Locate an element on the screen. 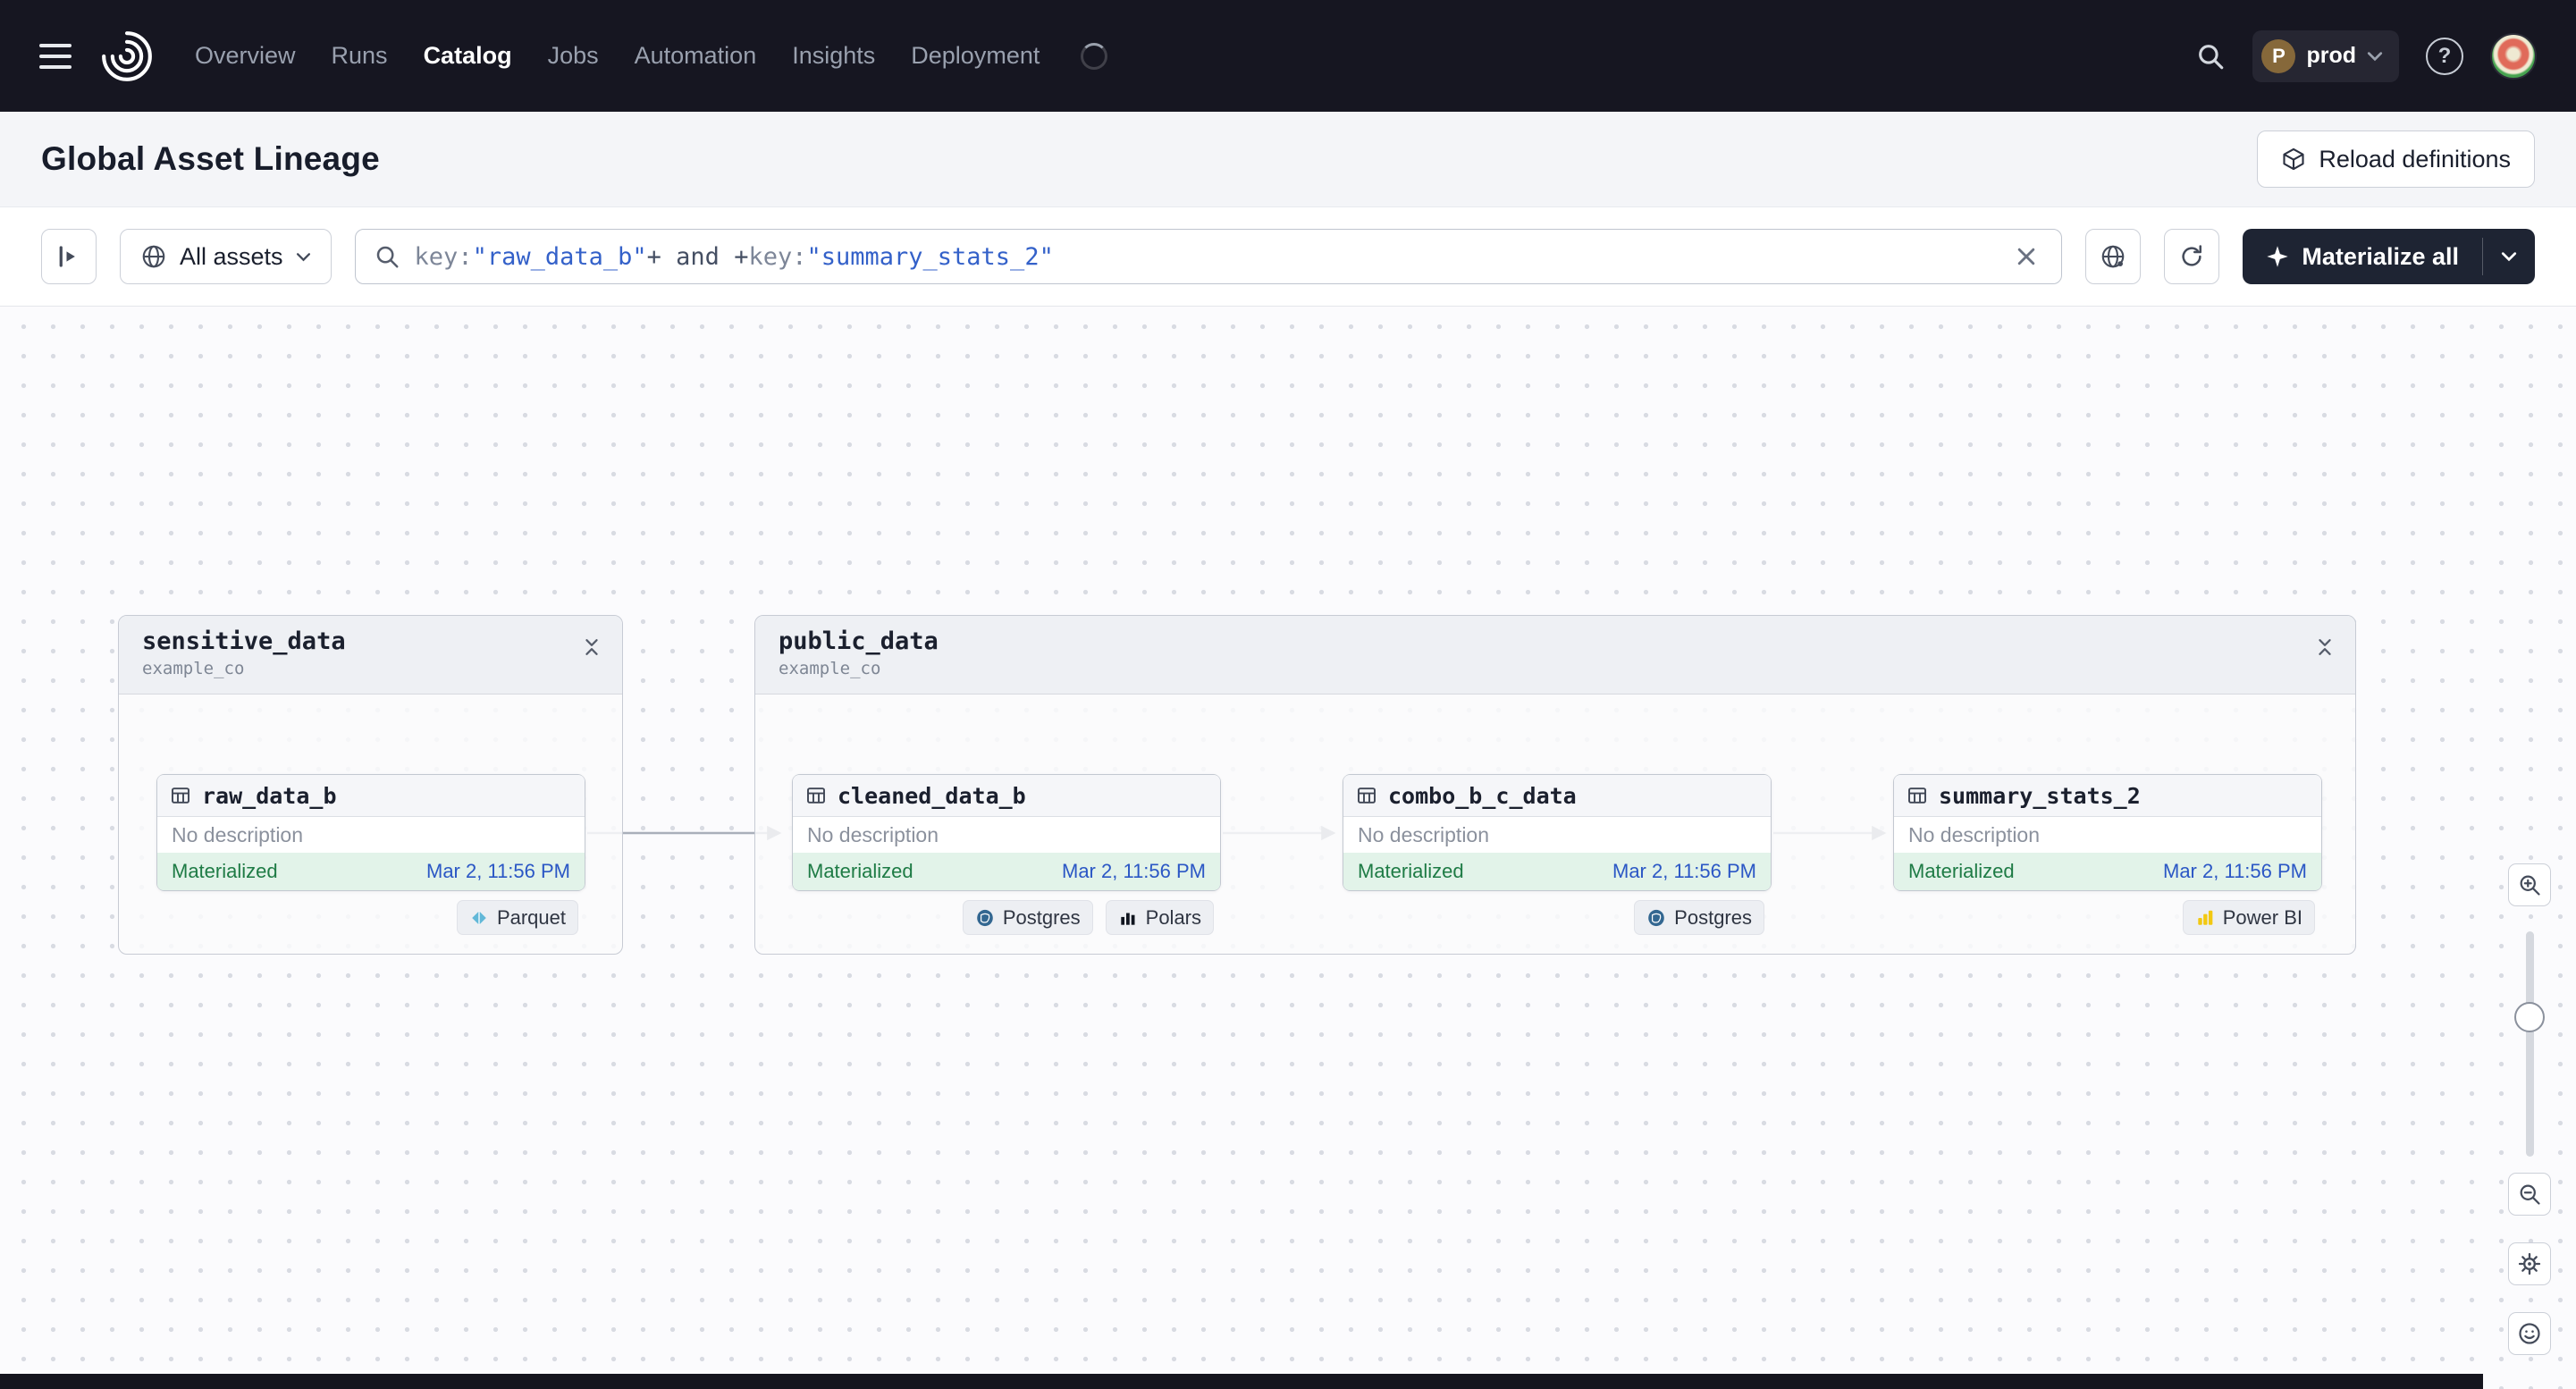 Image resolution: width=2576 pixels, height=1389 pixels. code-location-cube-icon is located at coordinates (2294, 159).